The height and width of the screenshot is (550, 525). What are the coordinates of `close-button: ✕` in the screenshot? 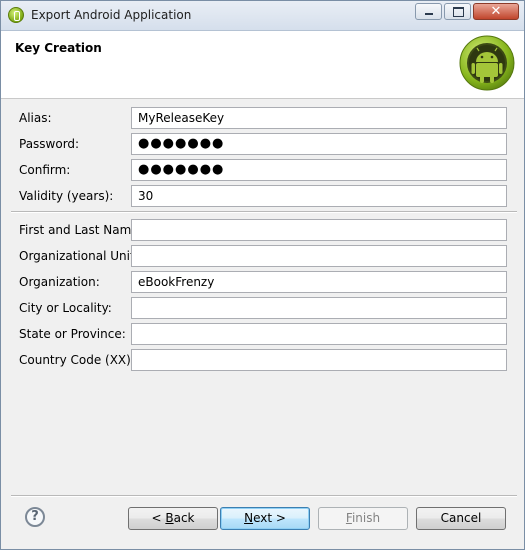 It's located at (496, 11).